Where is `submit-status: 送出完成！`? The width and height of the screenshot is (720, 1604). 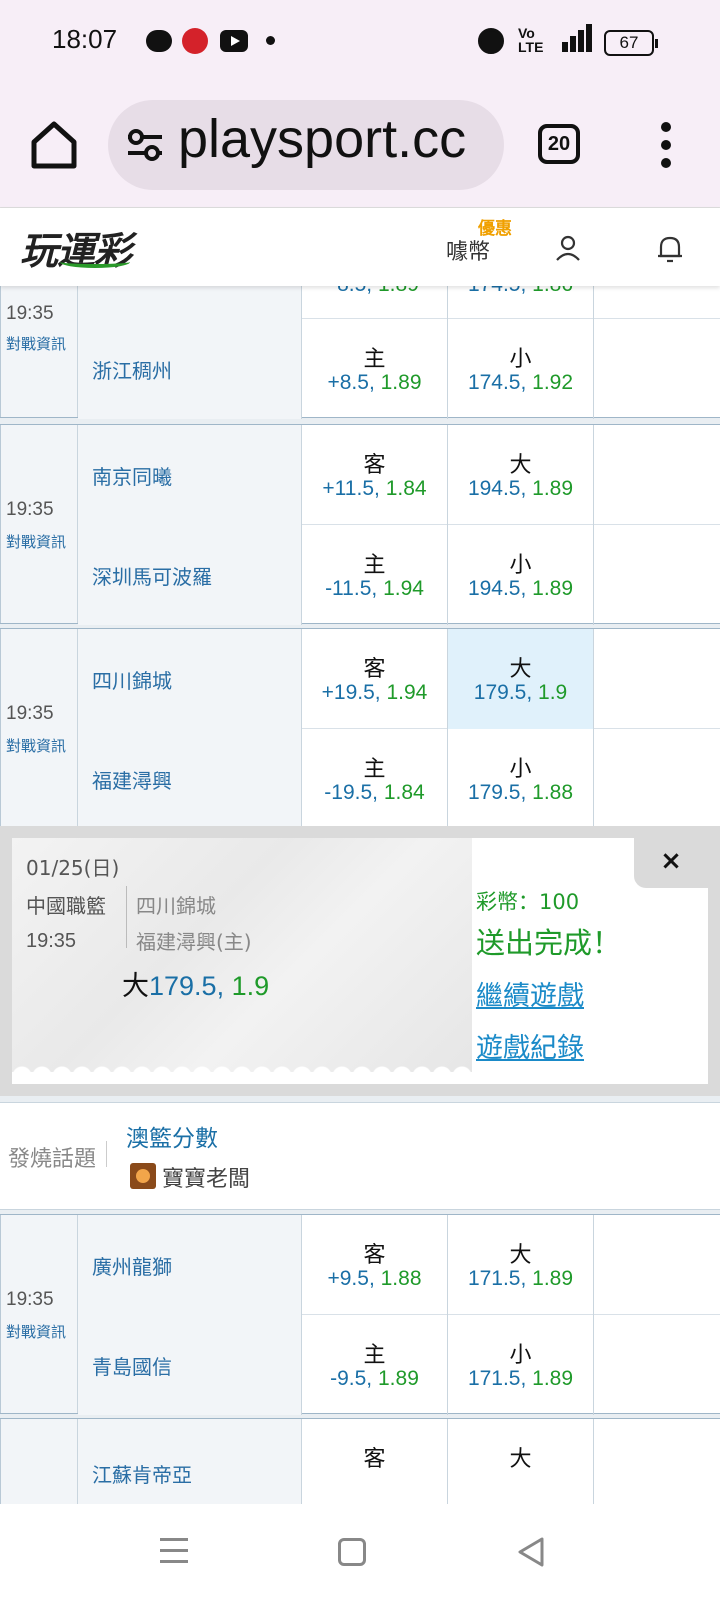 submit-status: 送出完成！ is located at coordinates (549, 943).